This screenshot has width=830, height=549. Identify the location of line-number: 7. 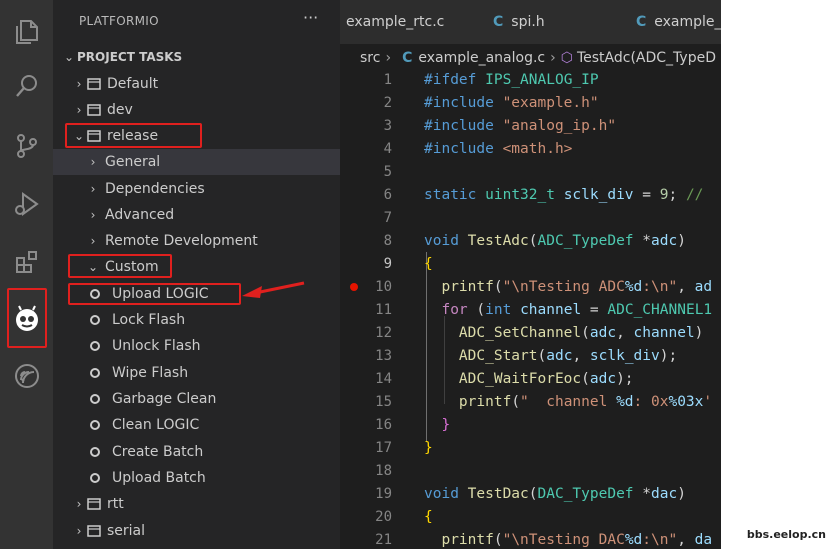
(387, 218).